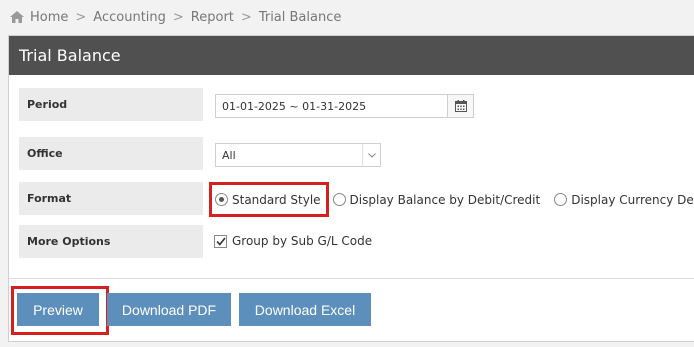  Describe the element at coordinates (129, 17) in the screenshot. I see `breadcrumb-accounting: Accounting` at that location.